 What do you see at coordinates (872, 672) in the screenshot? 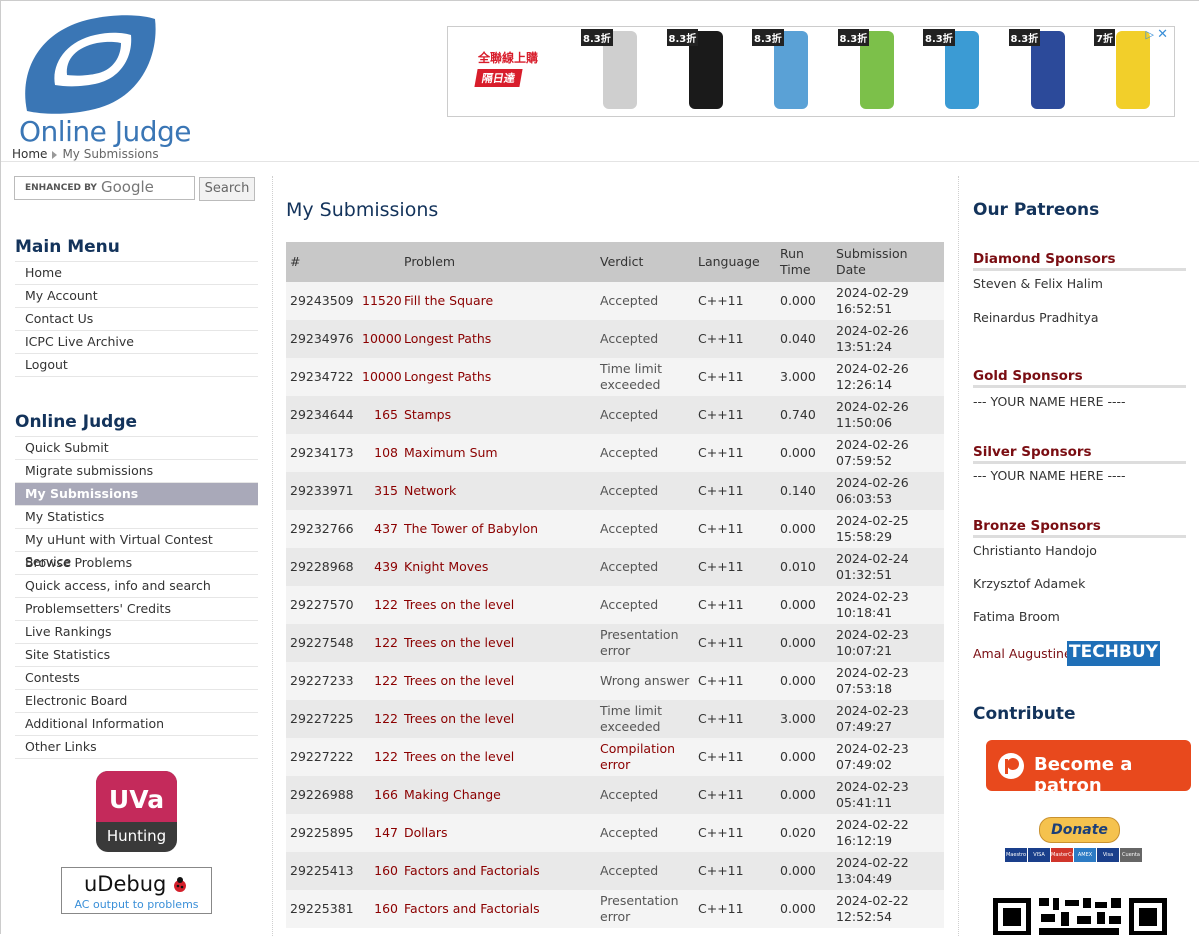
I see `submission-date: 2024-02-23` at bounding box center [872, 672].